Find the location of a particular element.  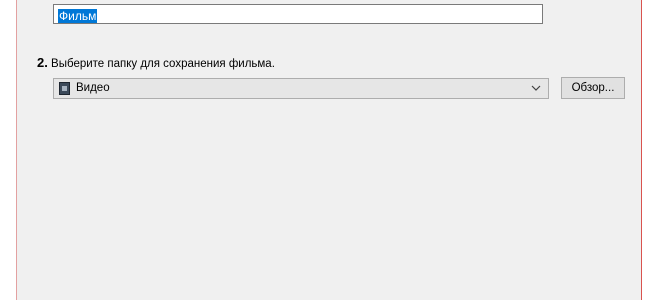

chevron-down-icon is located at coordinates (536, 88).